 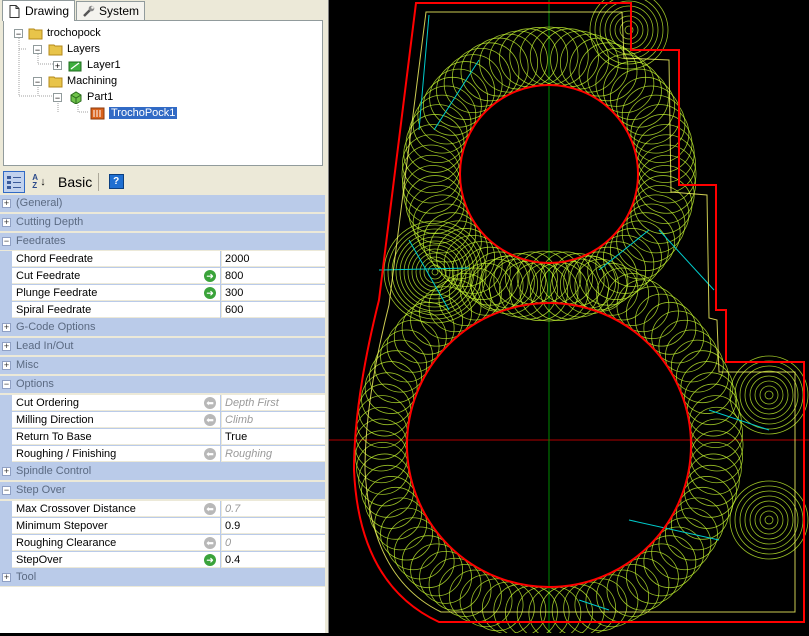 I want to click on prop-value: 0.4, so click(x=273, y=560).